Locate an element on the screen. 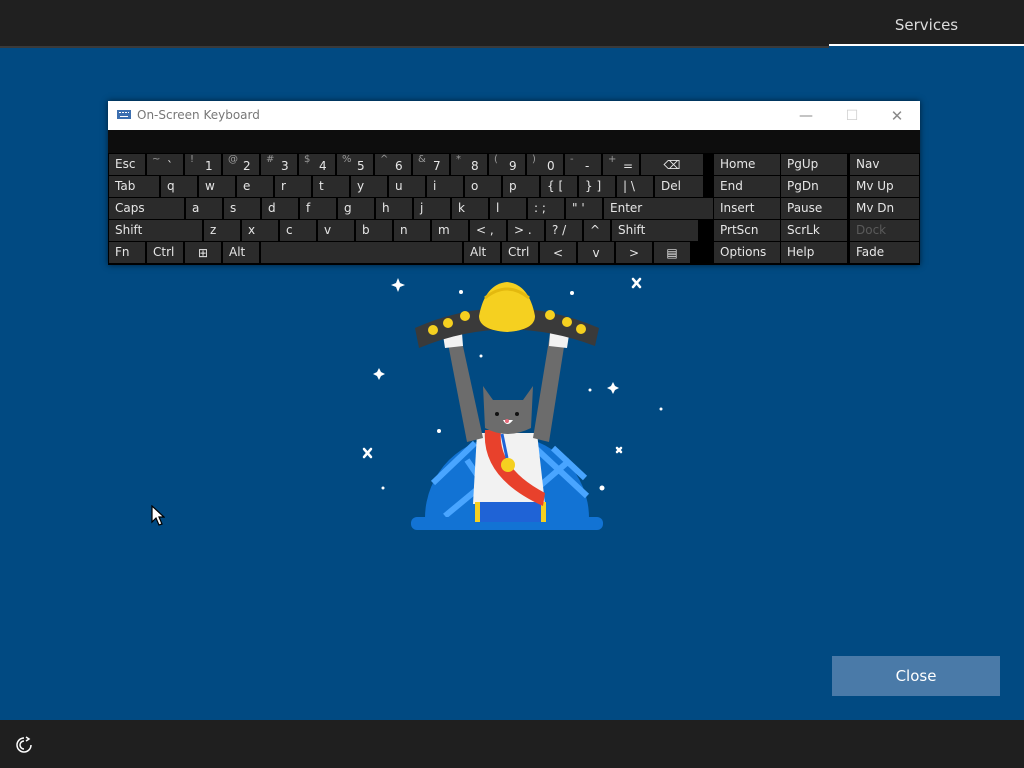  key-nav-mid-2: Pause is located at coordinates (814, 208).